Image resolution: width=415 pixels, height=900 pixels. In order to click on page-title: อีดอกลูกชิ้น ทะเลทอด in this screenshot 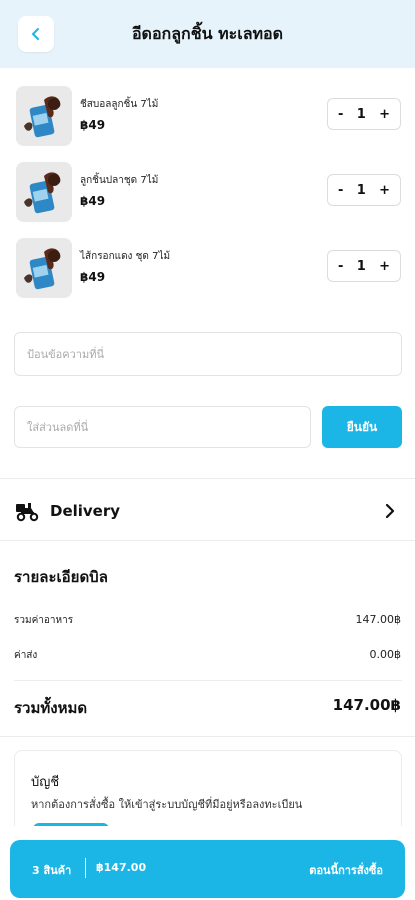, I will do `click(207, 33)`.